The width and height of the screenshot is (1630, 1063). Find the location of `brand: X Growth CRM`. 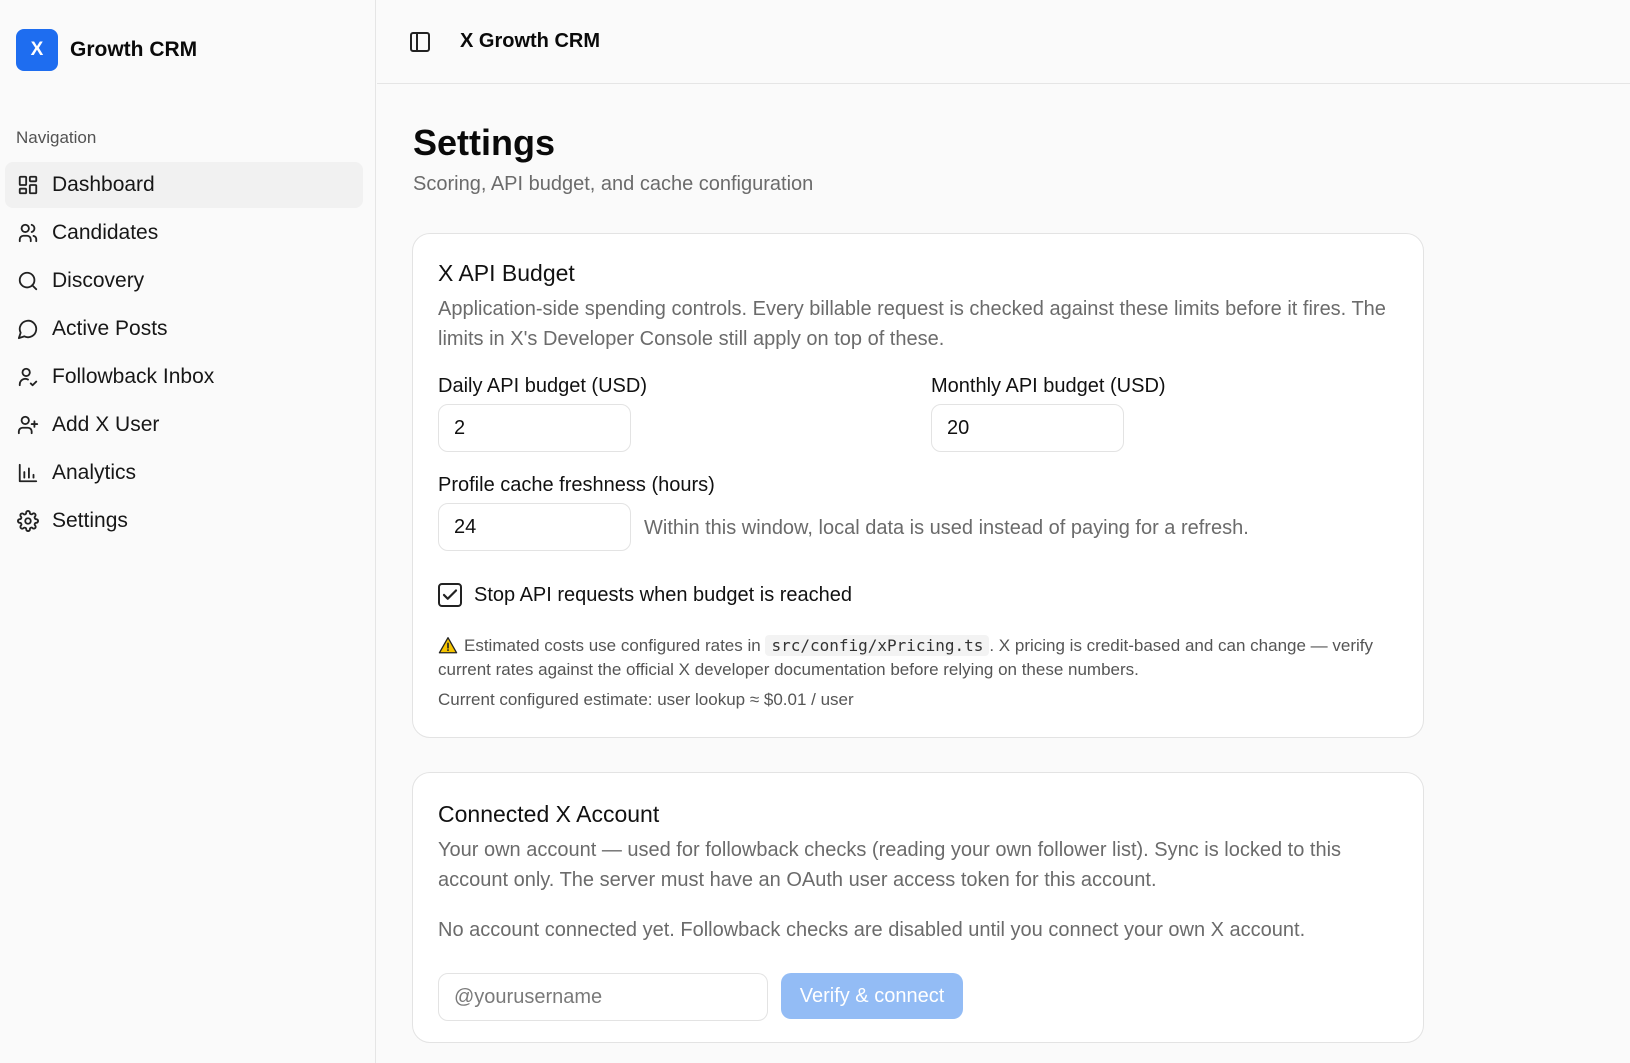

brand: X Growth CRM is located at coordinates (106, 50).